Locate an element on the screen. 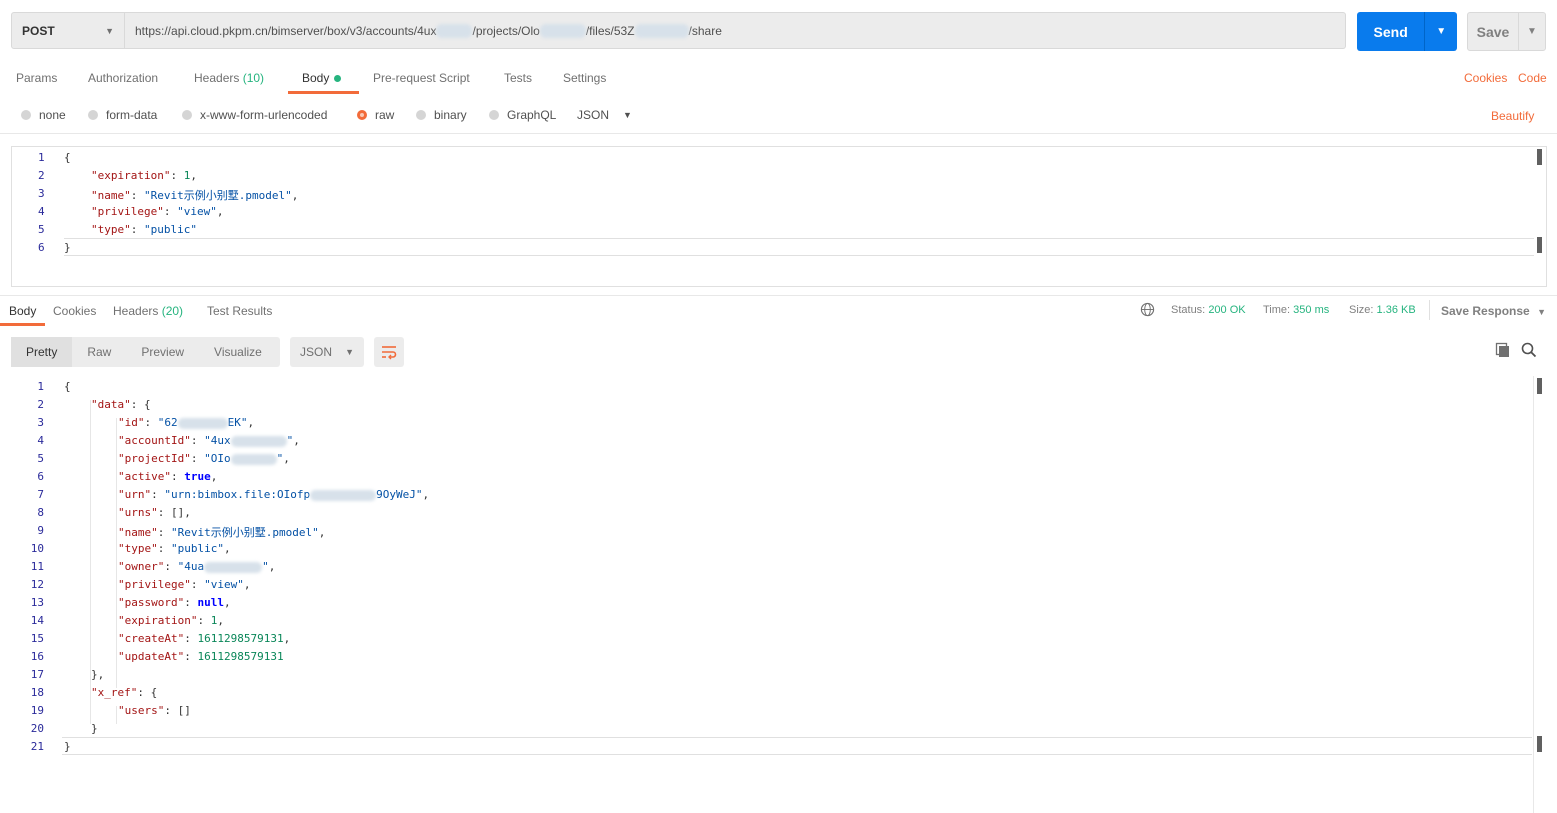 This screenshot has height=813, width=1557. wrap-lines-icon is located at coordinates (389, 353).